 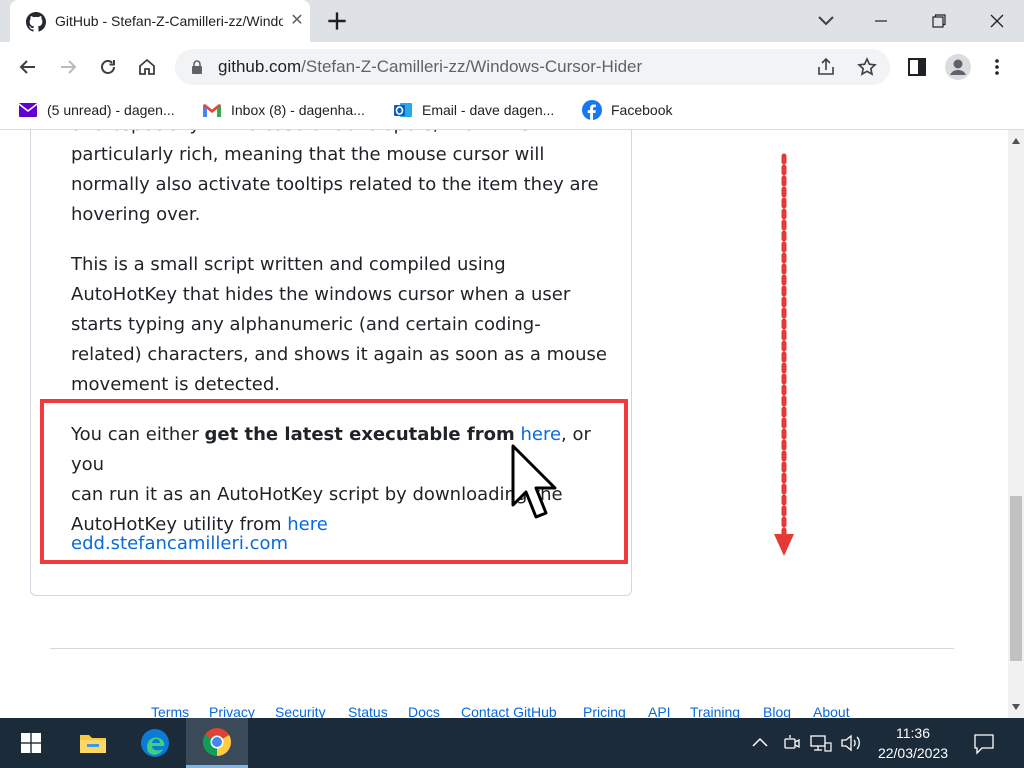 I want to click on profile-avatar-icon, so click(x=958, y=67).